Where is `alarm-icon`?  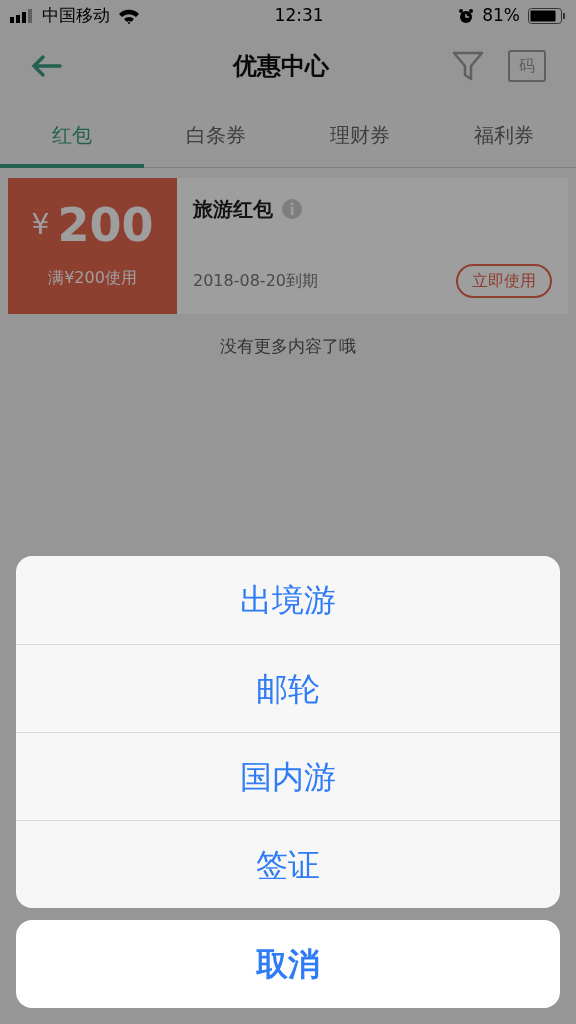 alarm-icon is located at coordinates (466, 16).